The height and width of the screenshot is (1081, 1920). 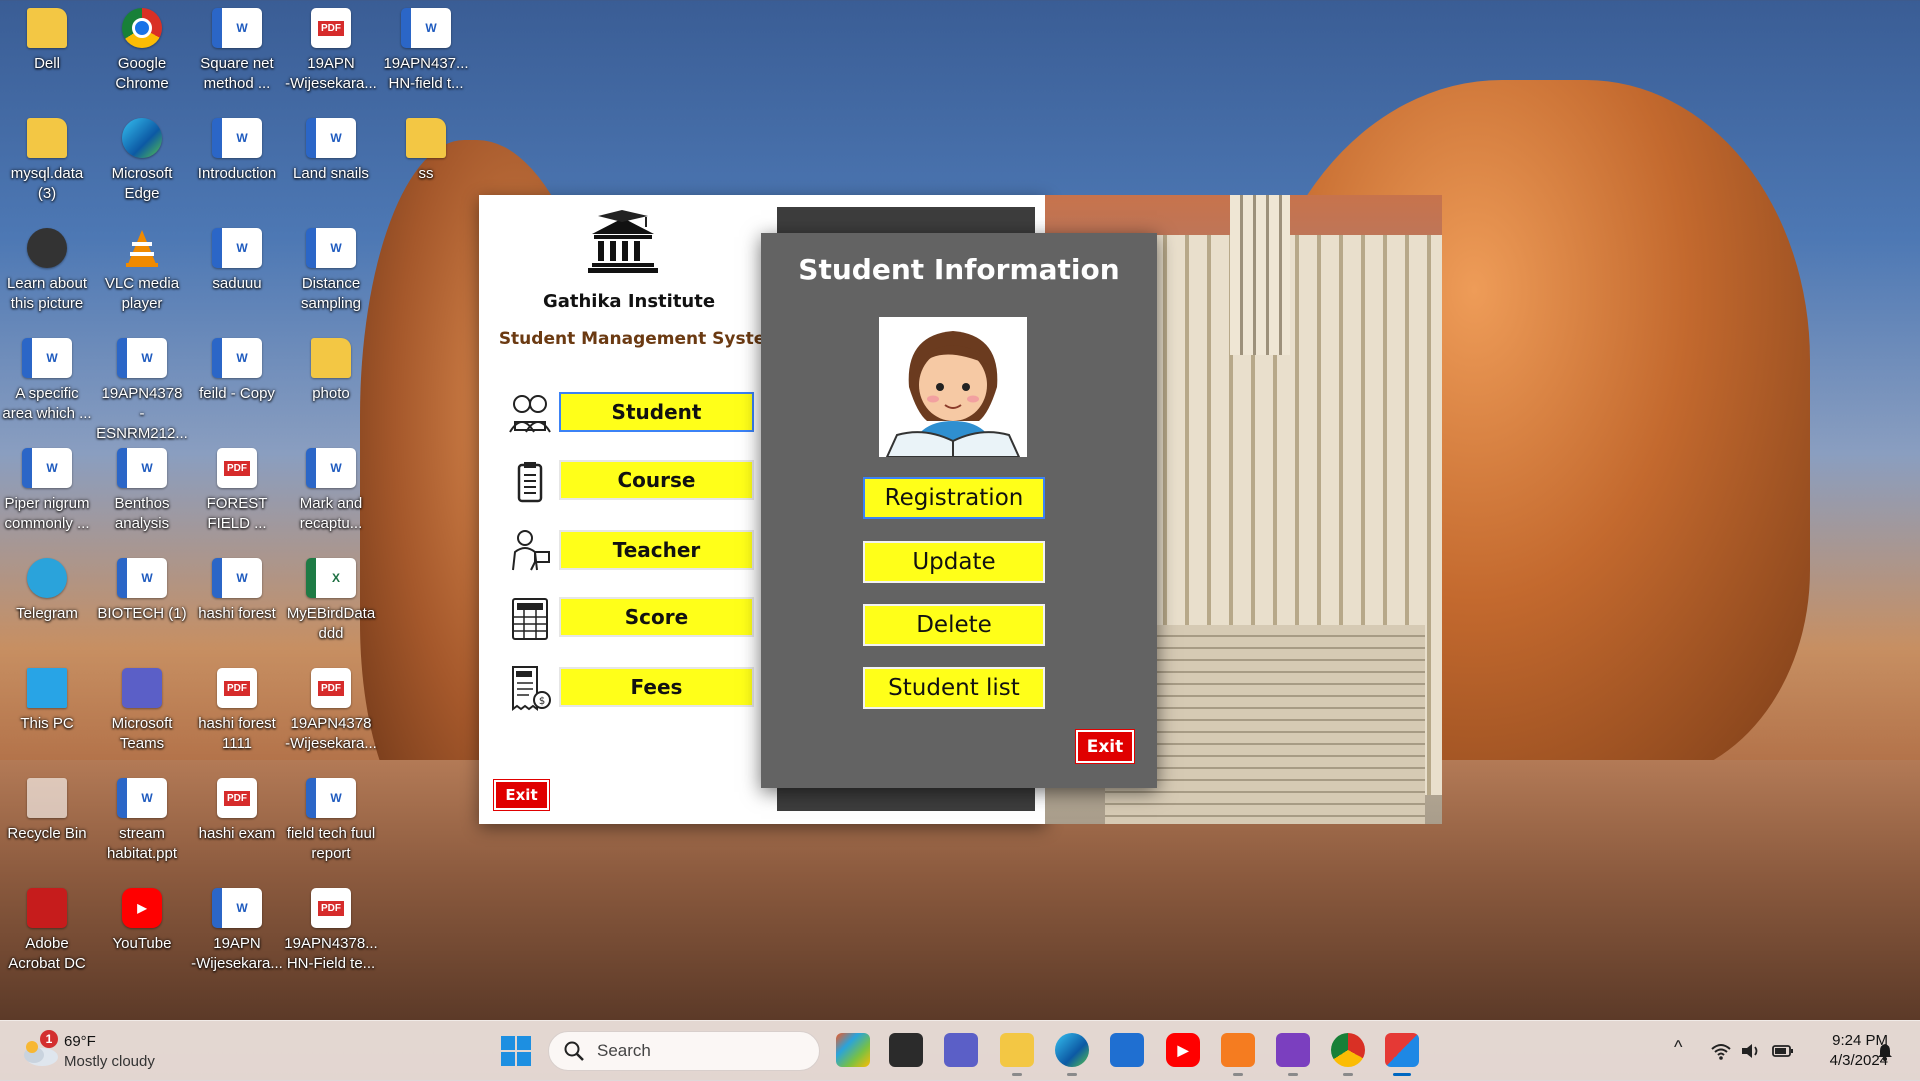 What do you see at coordinates (237, 283) in the screenshot?
I see `desktop-icon-label: saduuu` at bounding box center [237, 283].